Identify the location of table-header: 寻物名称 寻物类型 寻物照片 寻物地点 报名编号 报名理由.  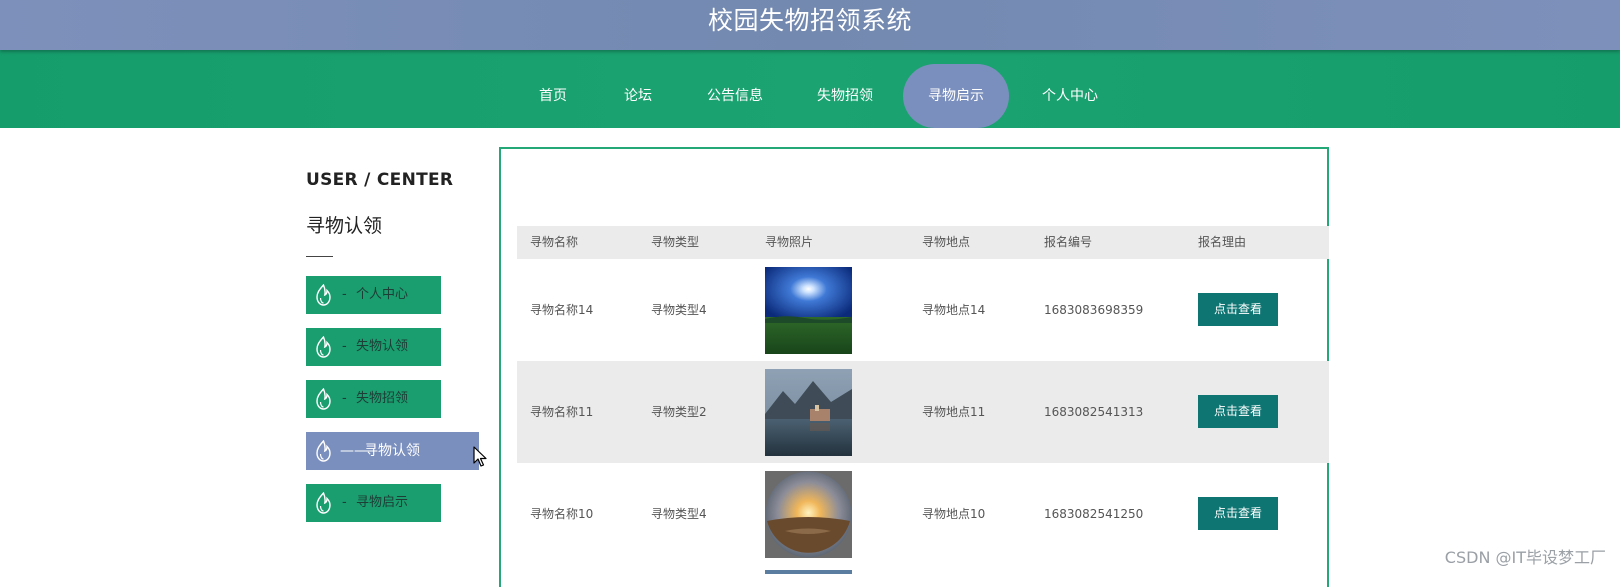
(923, 242).